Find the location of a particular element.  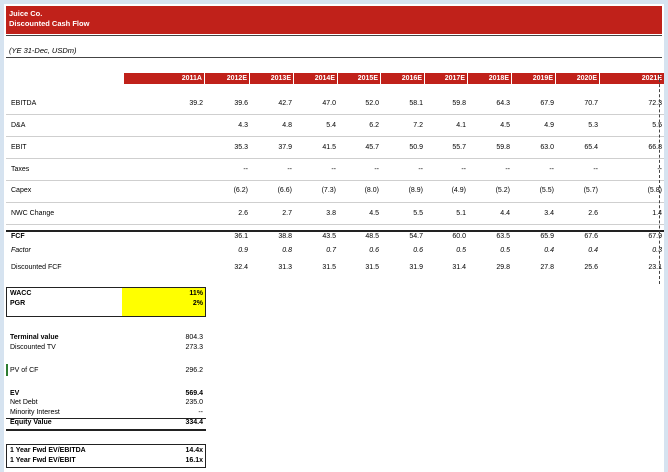

cell-value: 70.7 is located at coordinates (578, 103).